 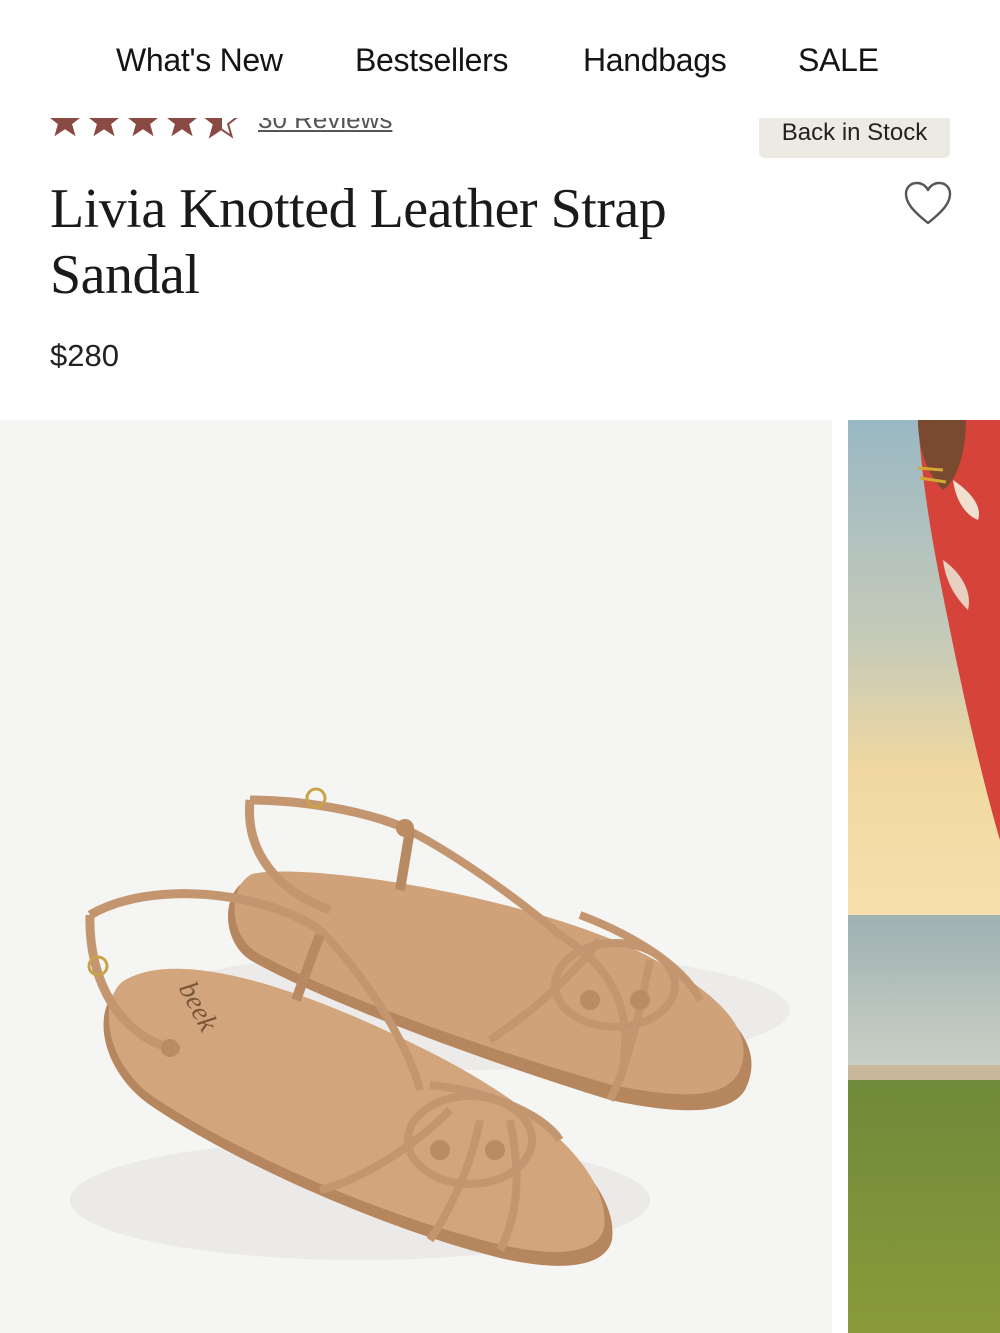 I want to click on lifestyle-photo-illustration, so click(x=924, y=876).